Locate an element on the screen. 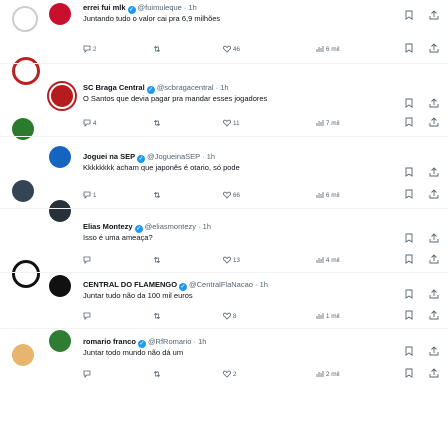 The image size is (448, 441). like-button: 8 is located at coordinates (229, 317).